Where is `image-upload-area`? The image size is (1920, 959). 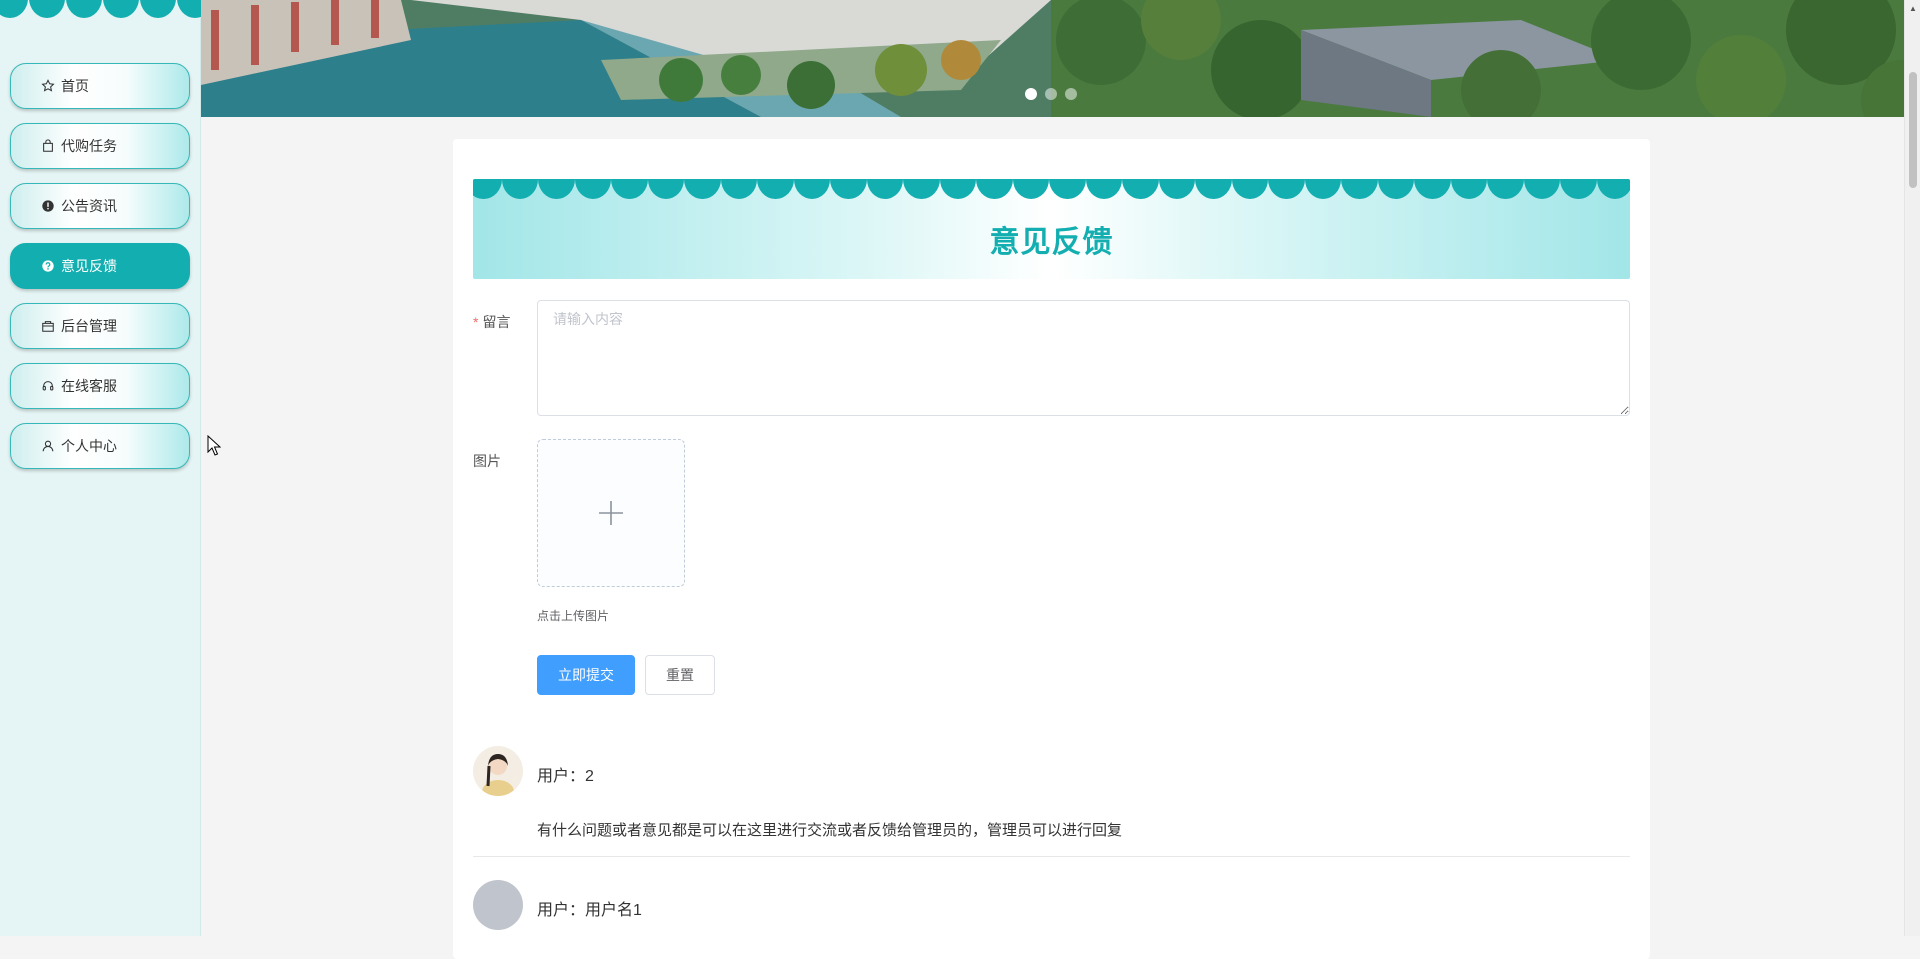
image-upload-area is located at coordinates (611, 513).